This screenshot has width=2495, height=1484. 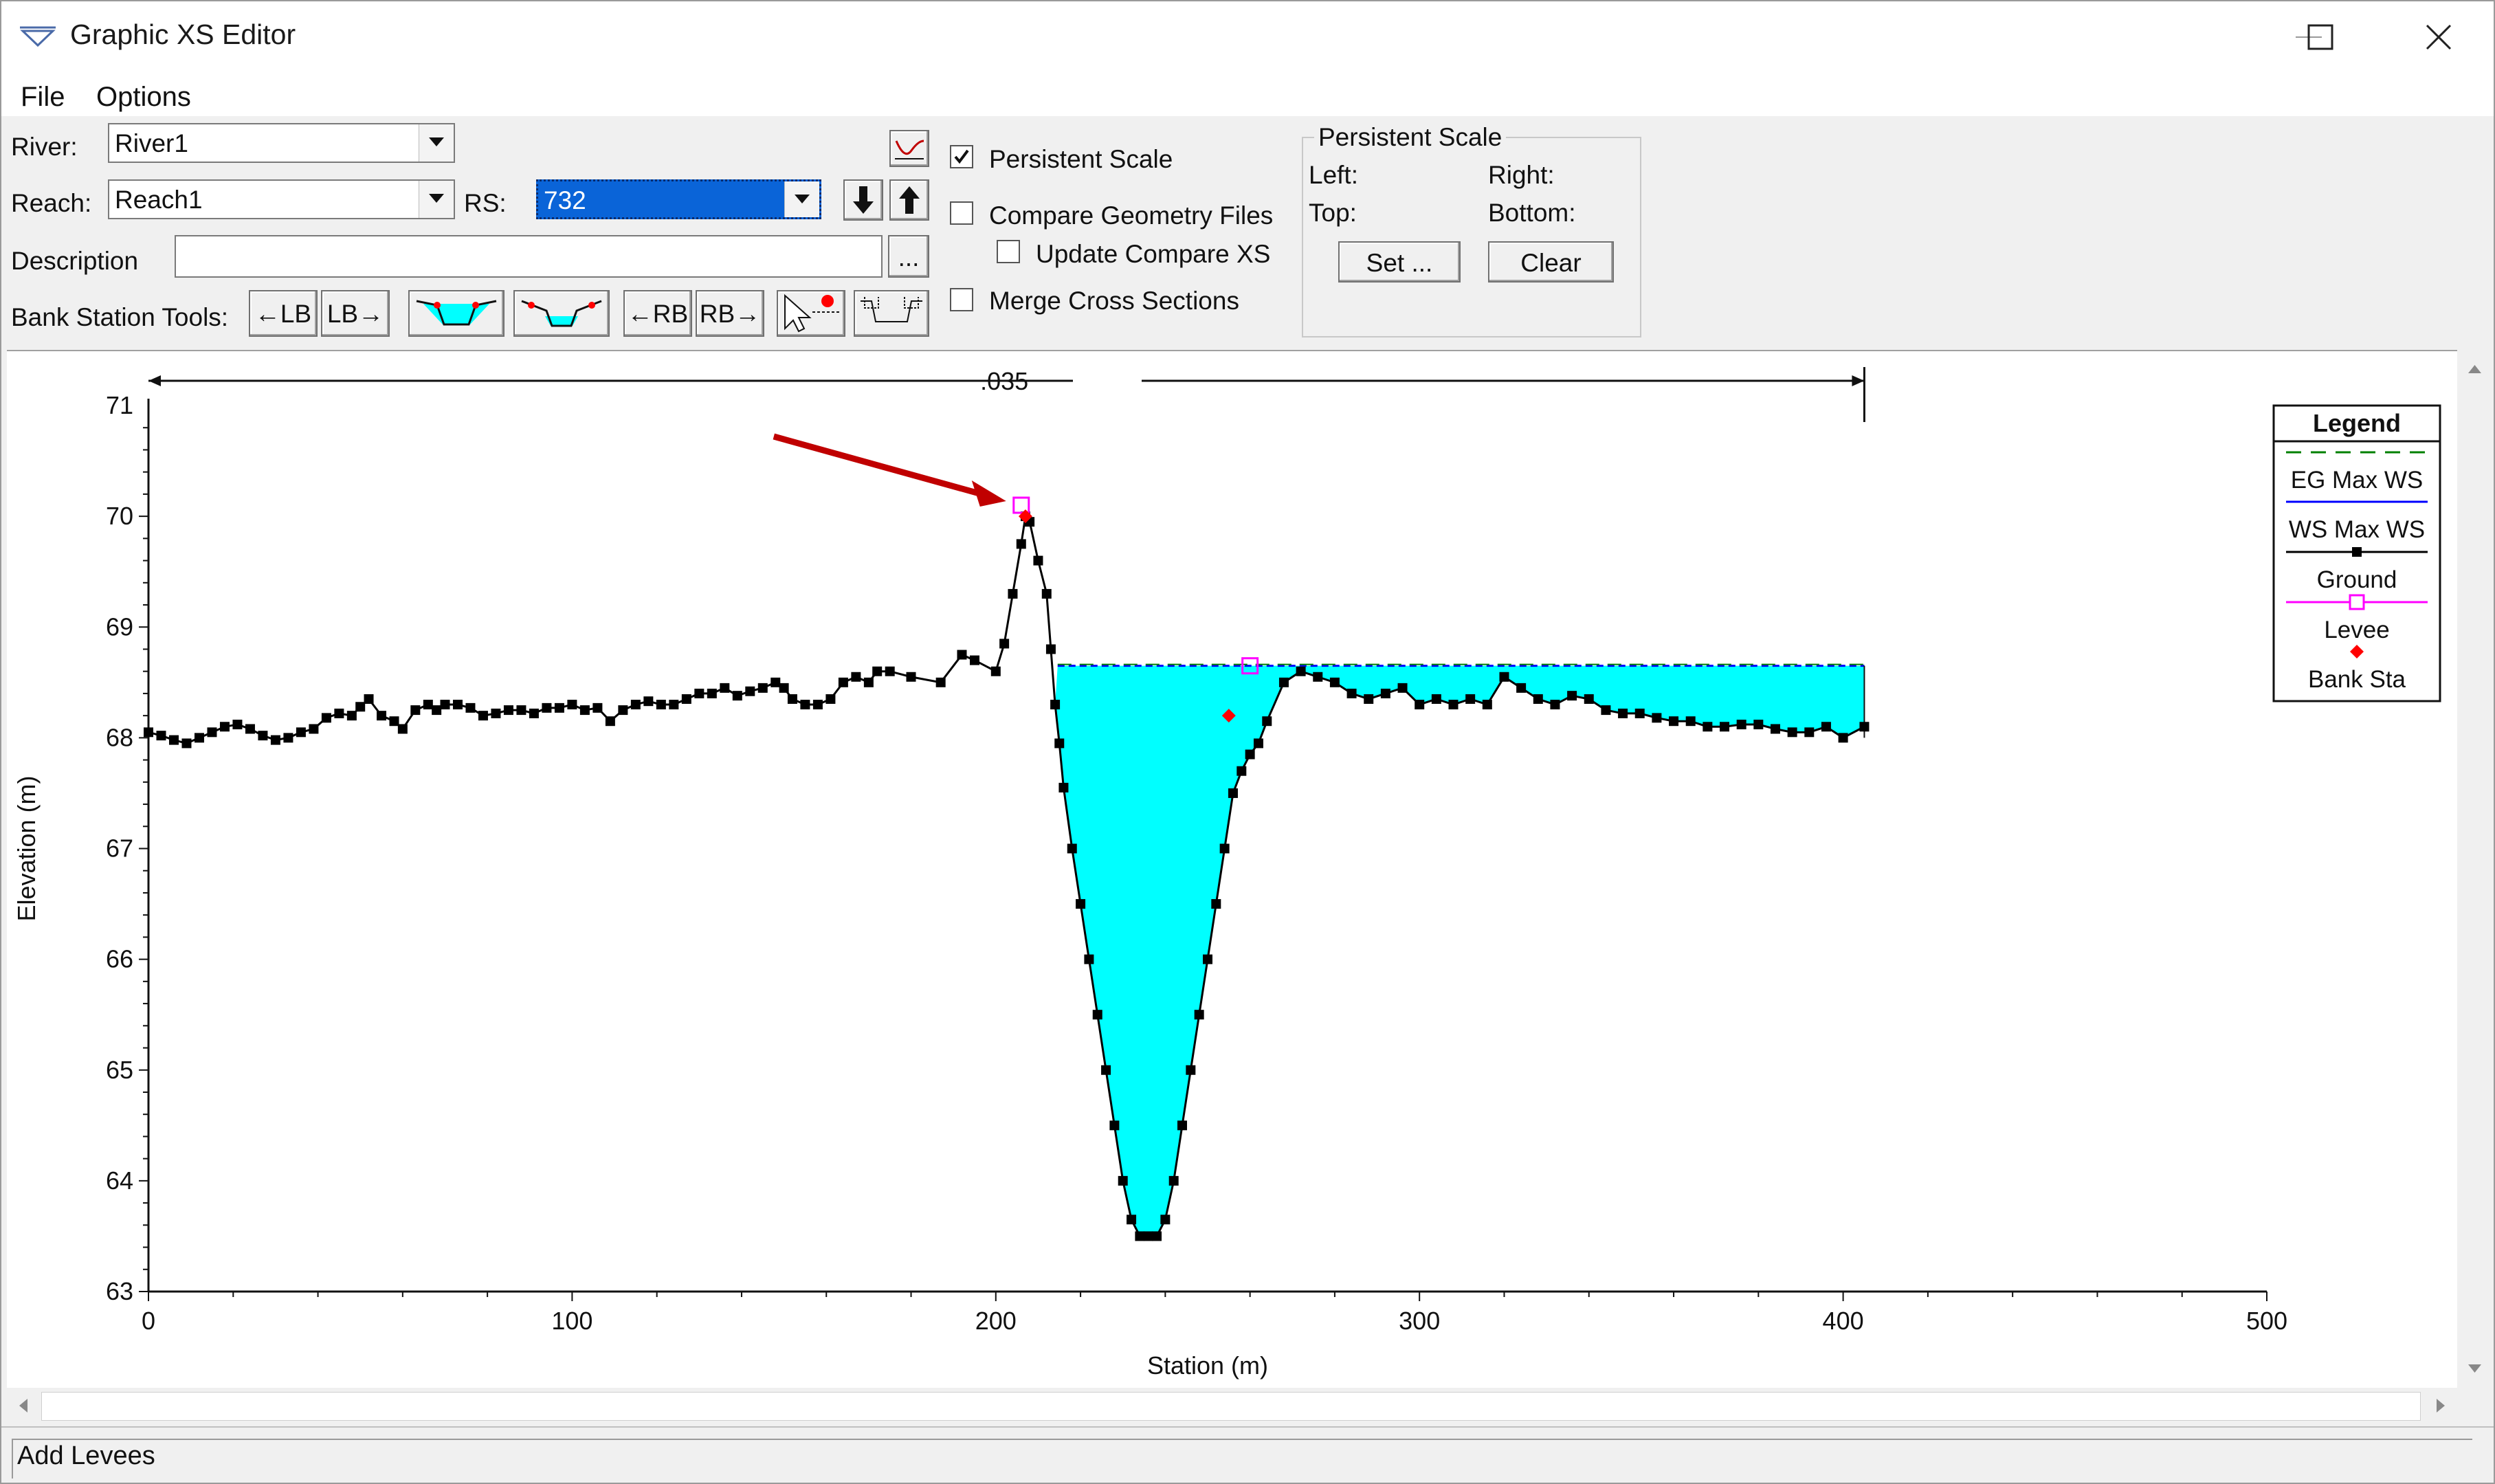 What do you see at coordinates (1231, 1407) in the screenshot?
I see `horizontal-scroll-thumb` at bounding box center [1231, 1407].